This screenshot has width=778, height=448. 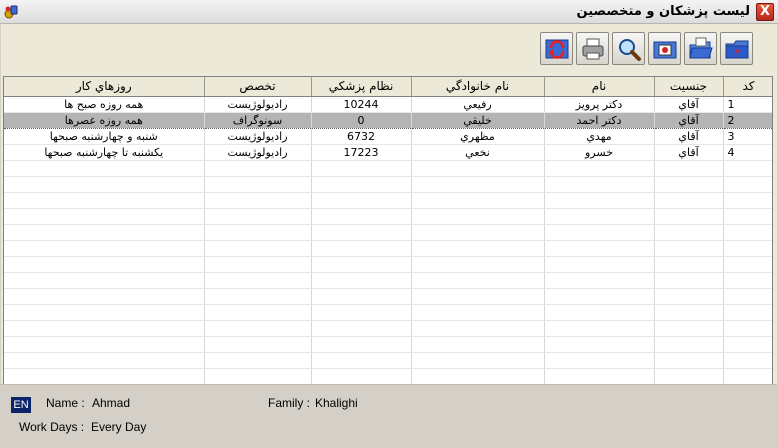 I want to click on row-med-number: 0, so click(x=361, y=120).